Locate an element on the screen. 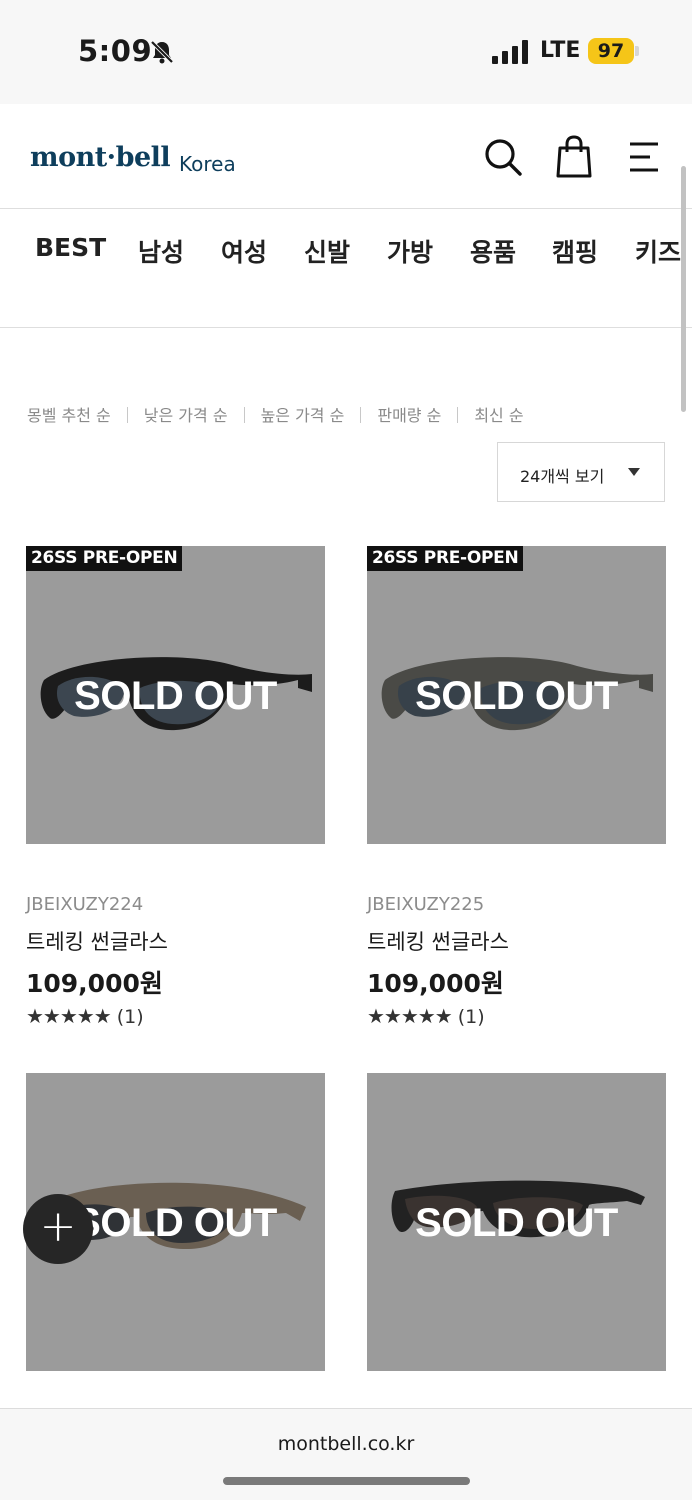 Image resolution: width=692 pixels, height=1500 pixels. sort-newest: 최신 순 is located at coordinates (498, 414).